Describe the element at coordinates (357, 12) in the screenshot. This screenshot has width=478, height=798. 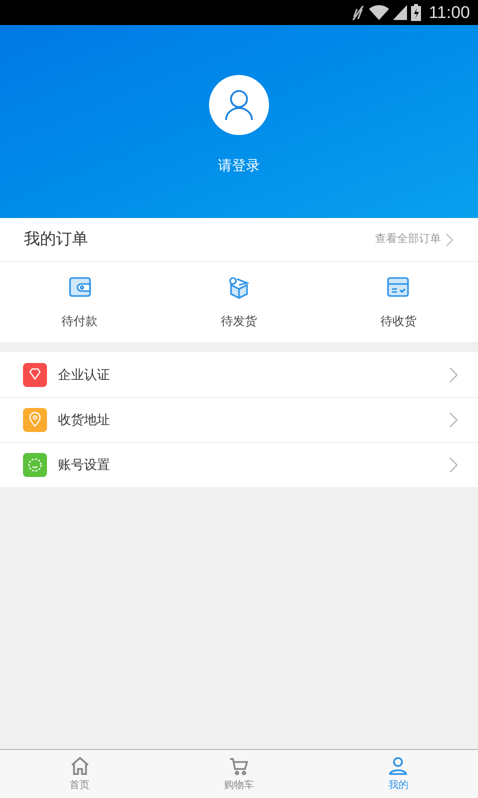
I see `mute-icon` at that location.